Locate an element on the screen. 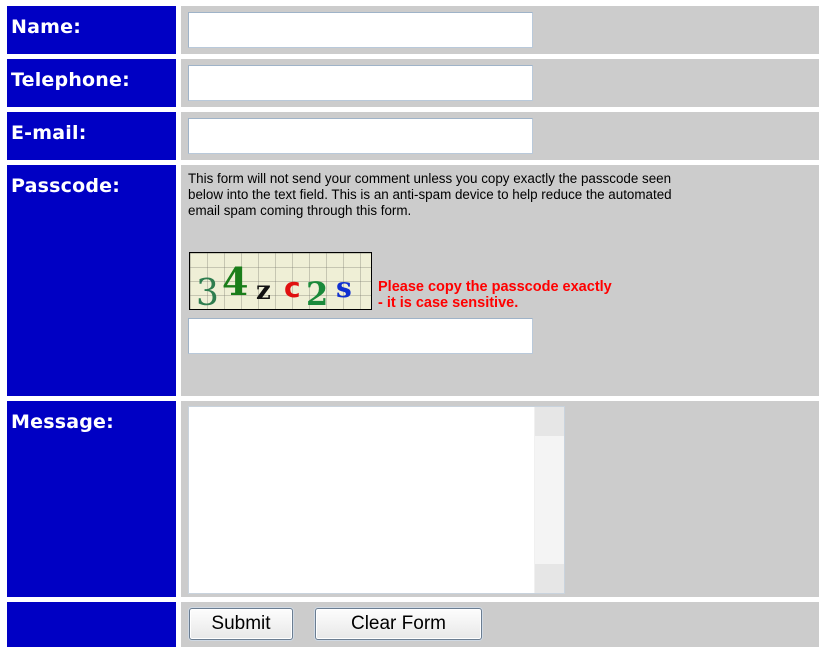  email-input is located at coordinates (360, 136).